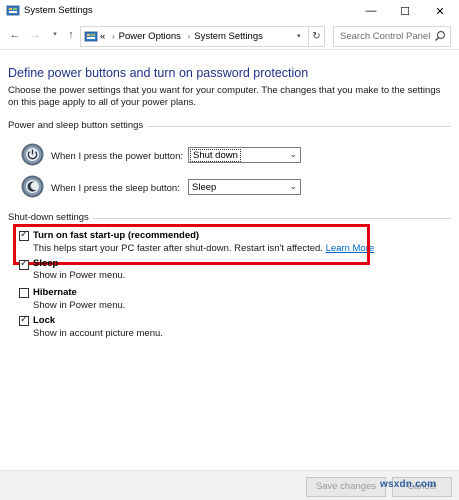  Describe the element at coordinates (346, 487) in the screenshot. I see `save-changes-button: Save changes` at that location.